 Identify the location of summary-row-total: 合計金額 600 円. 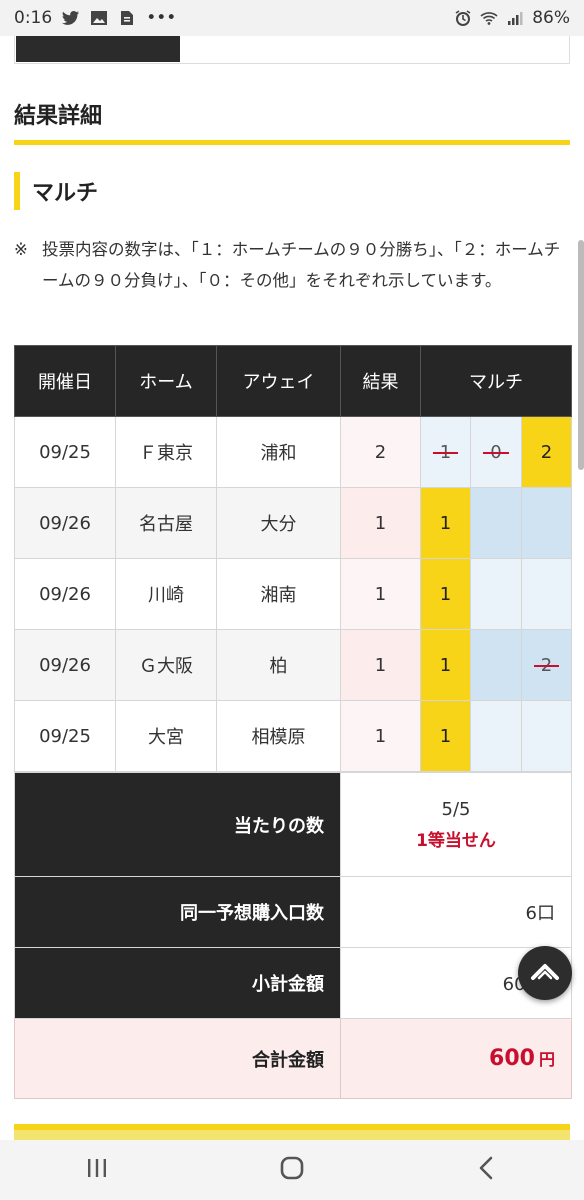
(293, 1058).